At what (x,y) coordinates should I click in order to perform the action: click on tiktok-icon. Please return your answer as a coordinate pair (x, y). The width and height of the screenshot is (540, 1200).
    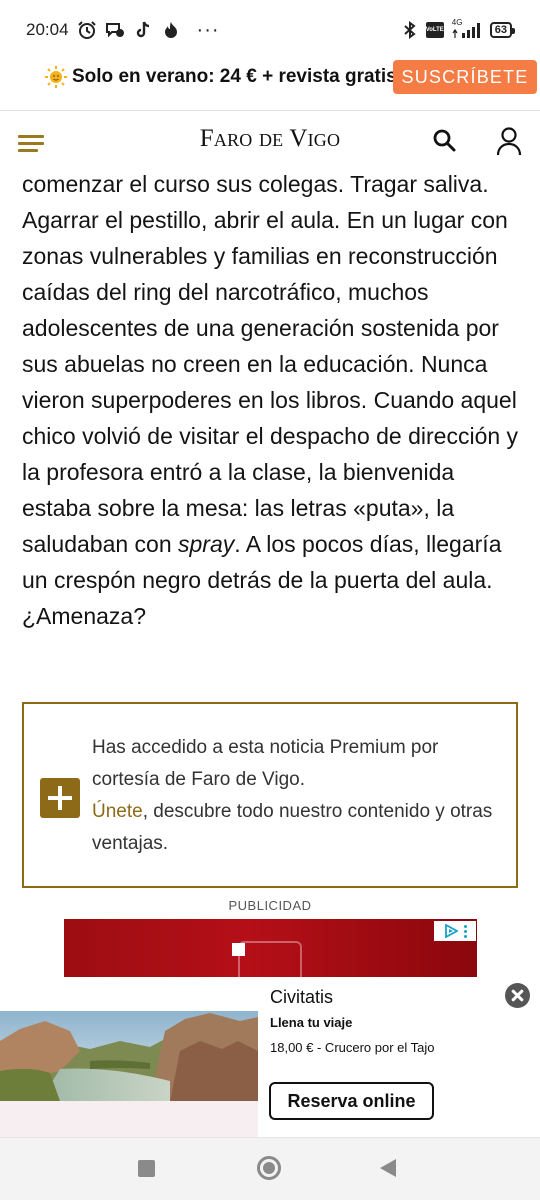
    Looking at the image, I should click on (143, 30).